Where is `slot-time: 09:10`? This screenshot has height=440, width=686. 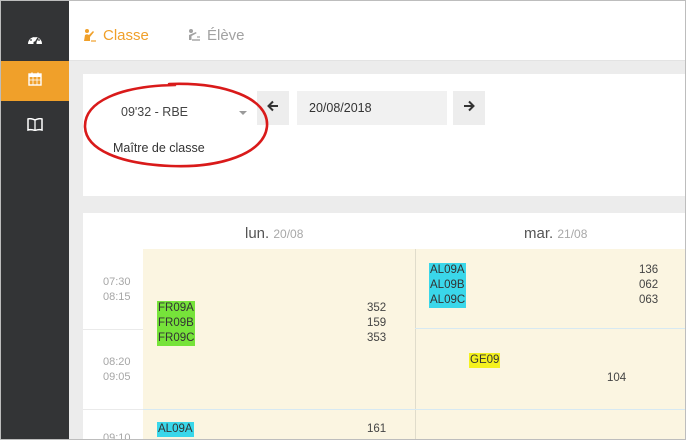 slot-time: 09:10 is located at coordinates (117, 436).